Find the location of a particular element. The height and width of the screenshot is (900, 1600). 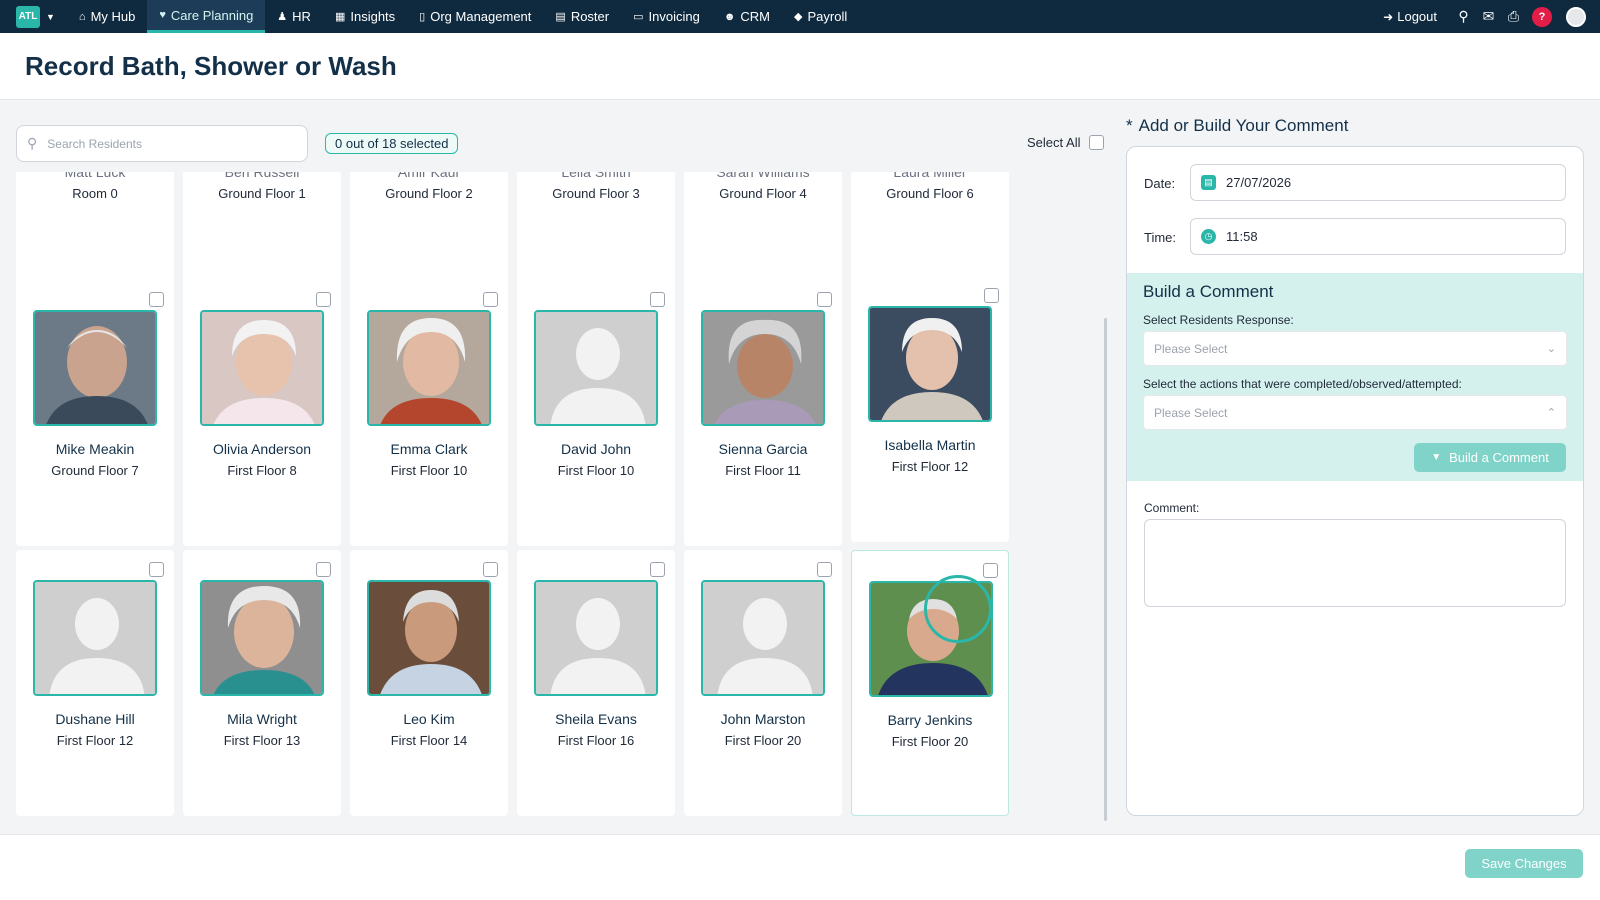

print-icon: ⎙ is located at coordinates (1513, 16).